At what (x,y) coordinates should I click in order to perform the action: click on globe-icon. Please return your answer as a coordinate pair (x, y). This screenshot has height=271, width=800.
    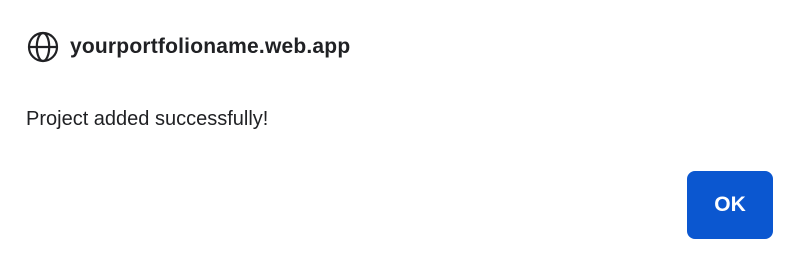
    Looking at the image, I should click on (43, 47).